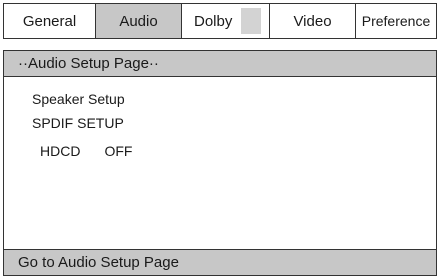 The image size is (442, 279). What do you see at coordinates (220, 262) in the screenshot?
I see `status-bar: Go to Audio Setup Page` at bounding box center [220, 262].